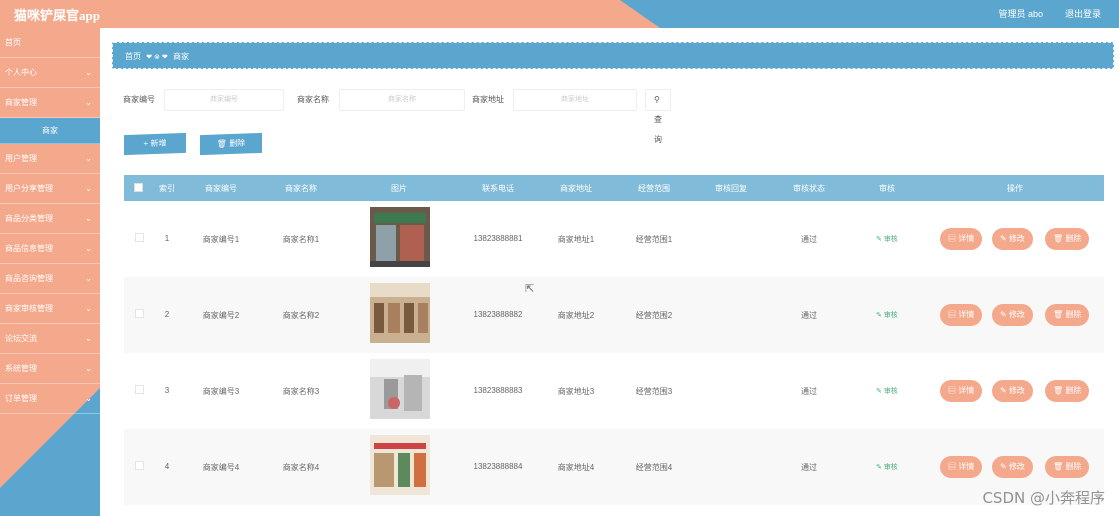  I want to click on cell-name: 商家名称1, so click(301, 239).